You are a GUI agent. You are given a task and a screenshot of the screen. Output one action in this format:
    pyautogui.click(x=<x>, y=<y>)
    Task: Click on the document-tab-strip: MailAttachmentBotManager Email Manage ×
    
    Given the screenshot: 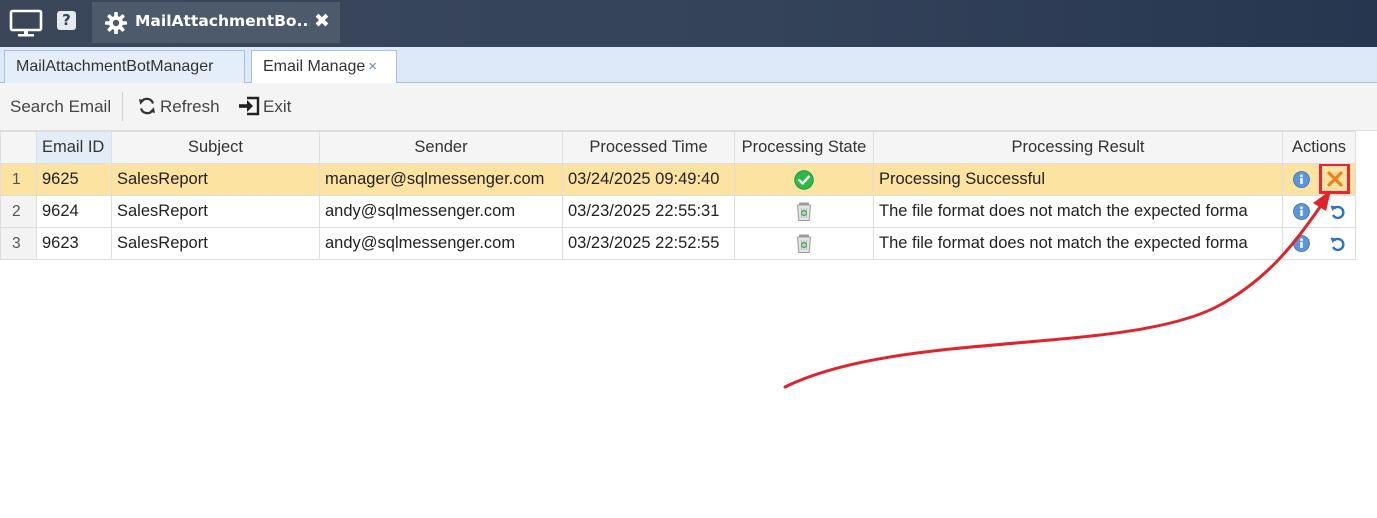 What is the action you would take?
    pyautogui.click(x=688, y=65)
    